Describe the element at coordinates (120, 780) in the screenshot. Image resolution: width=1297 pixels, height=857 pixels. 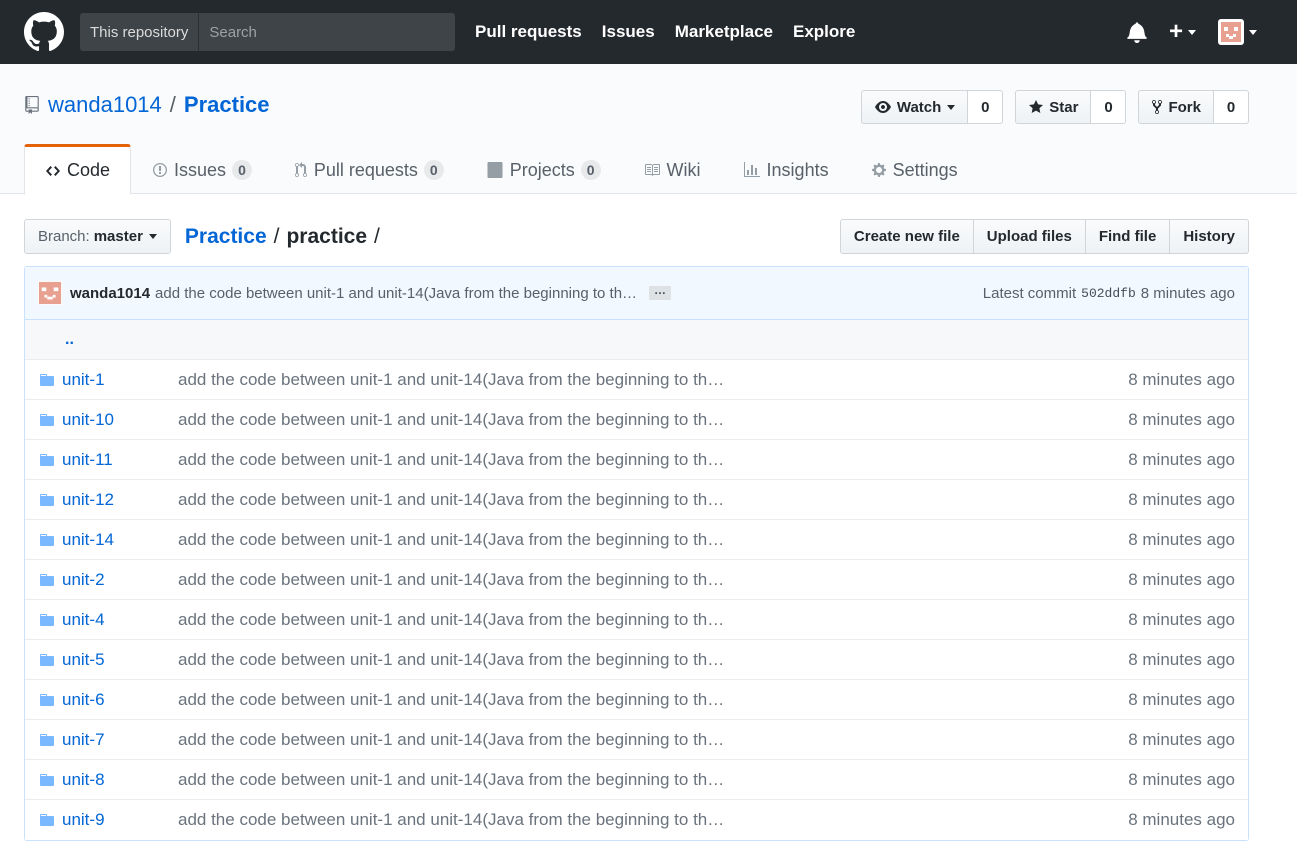
I see `file-name-cell: unit-8` at that location.